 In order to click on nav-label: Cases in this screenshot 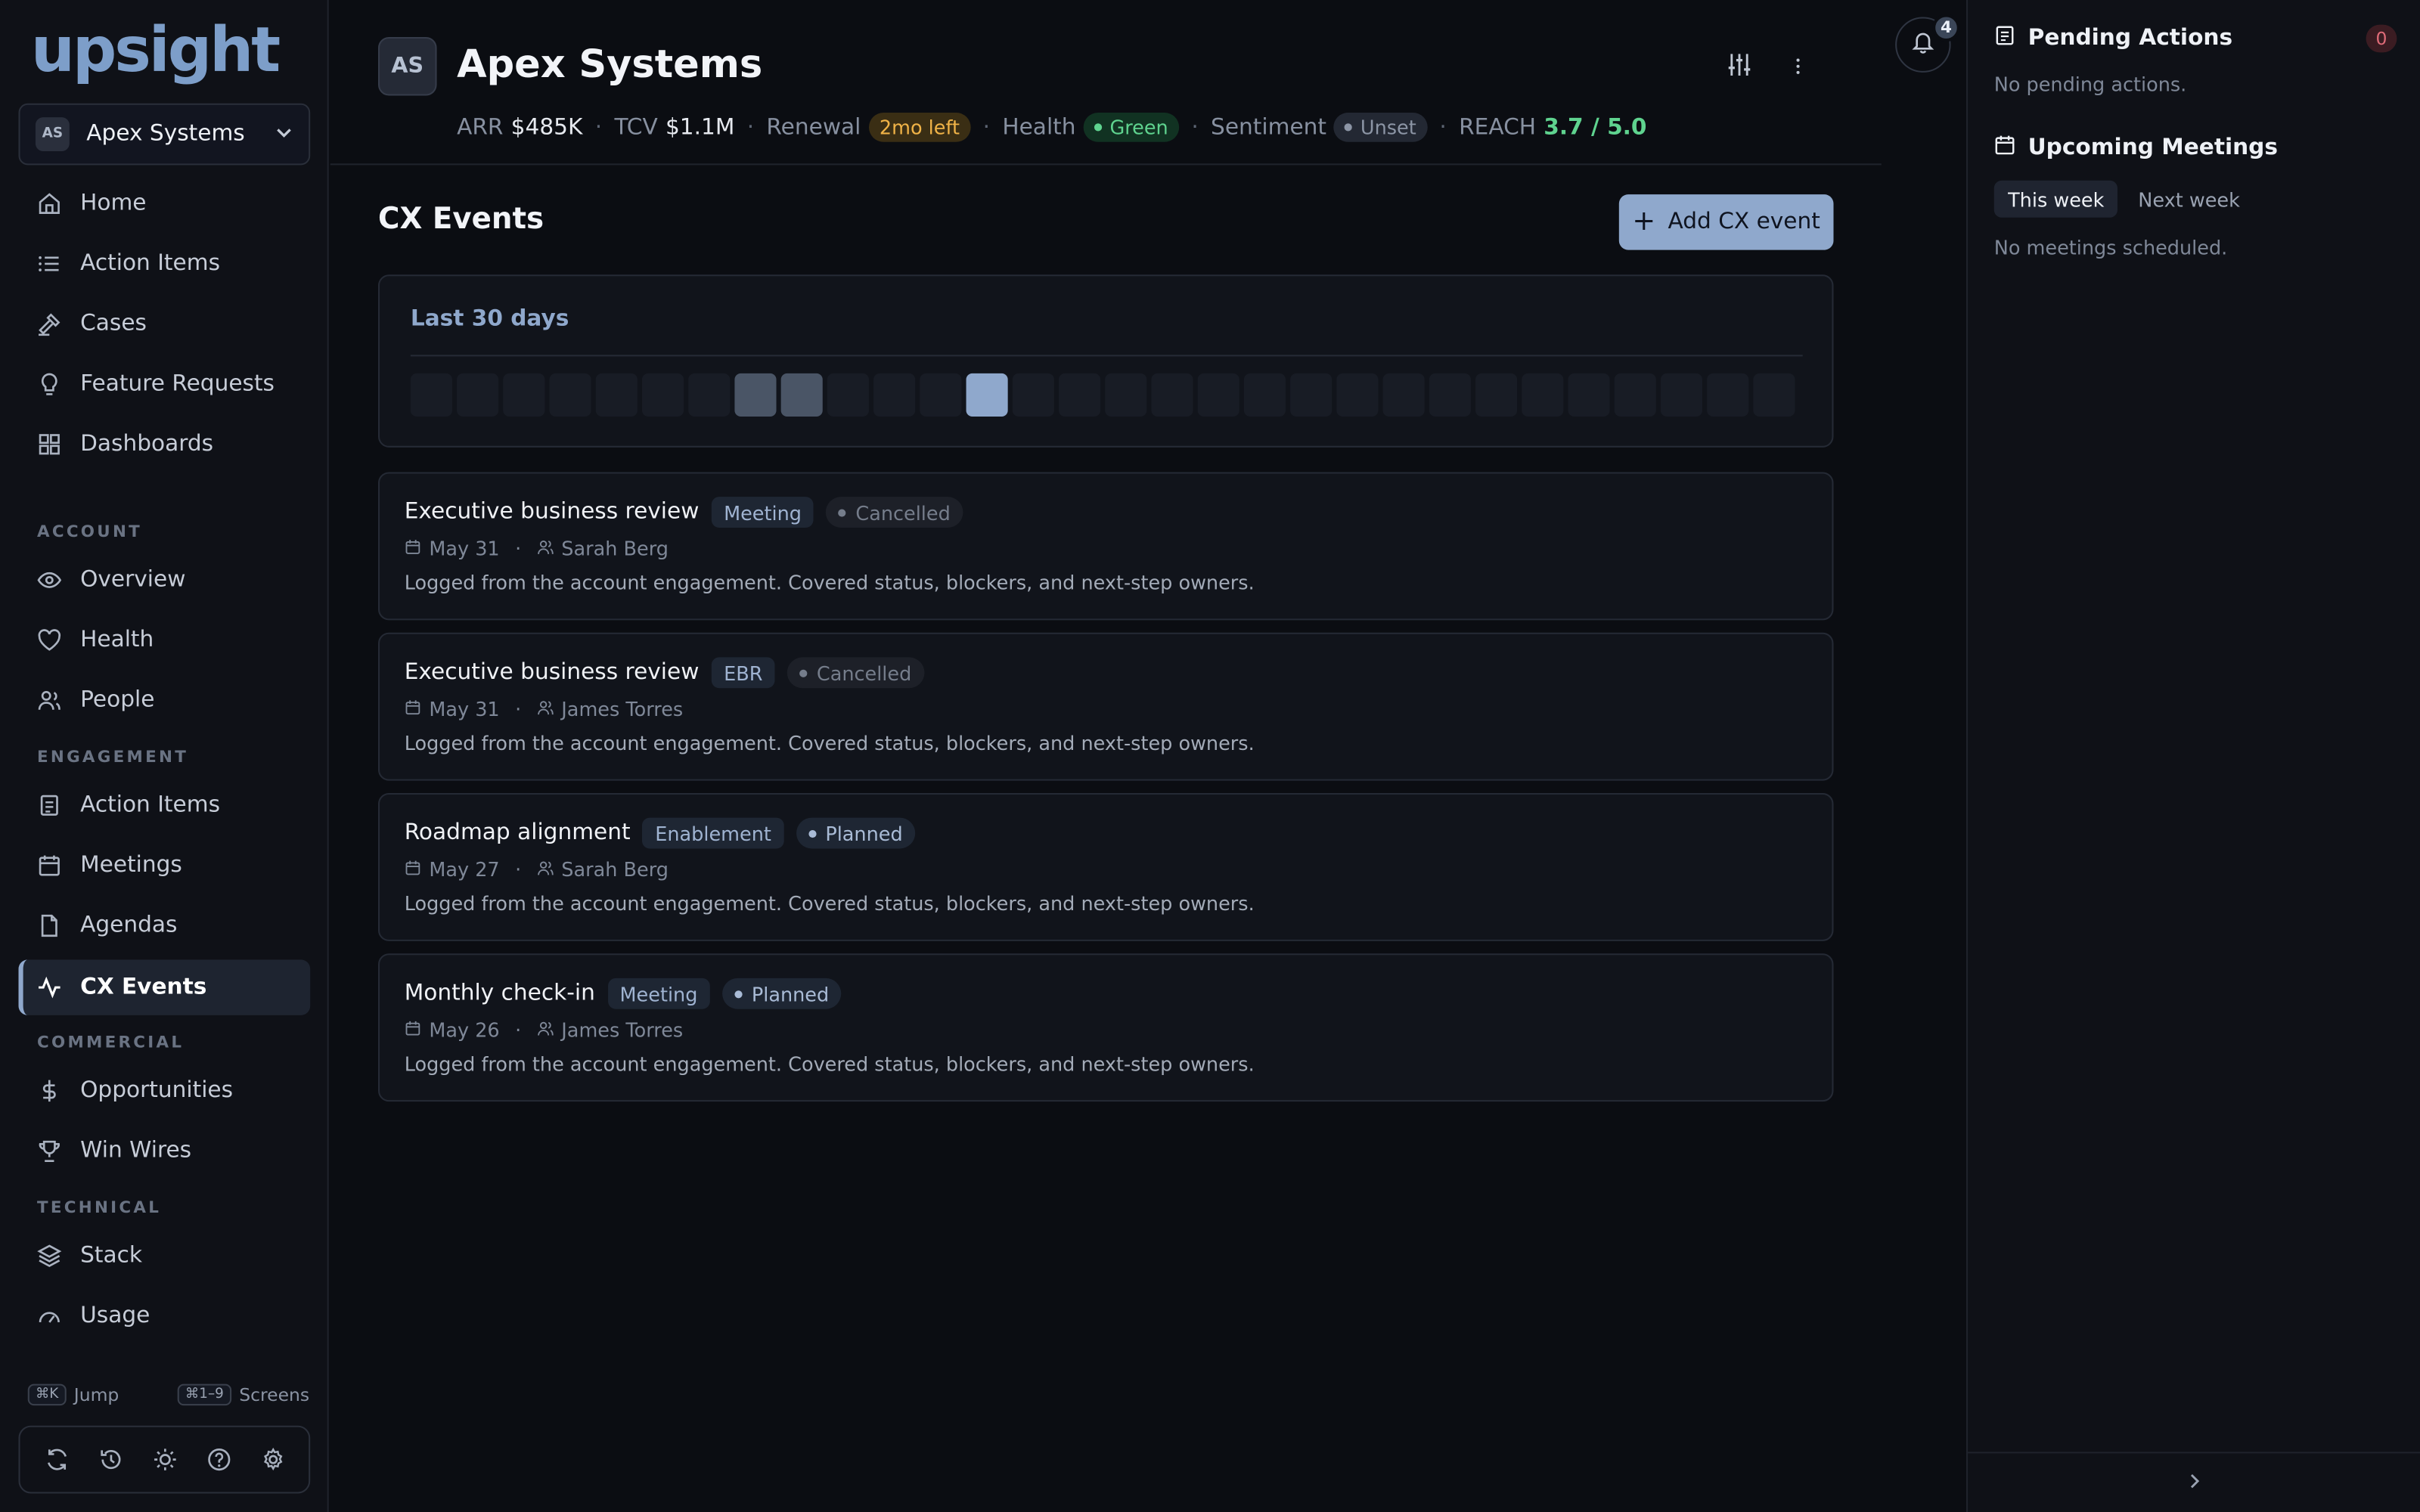, I will do `click(114, 323)`.